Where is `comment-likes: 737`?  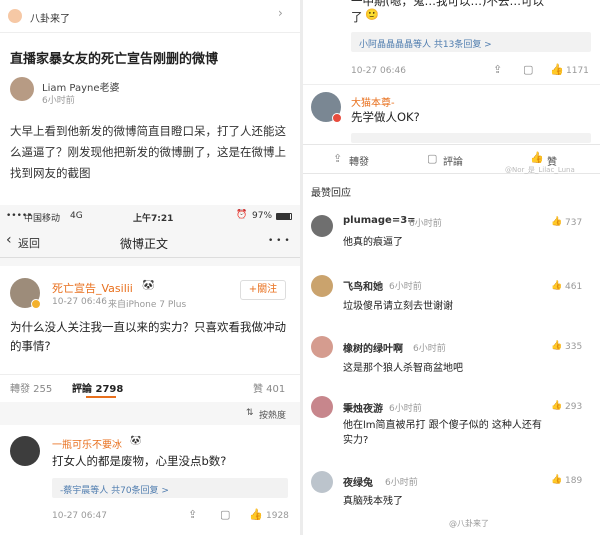 comment-likes: 737 is located at coordinates (574, 223).